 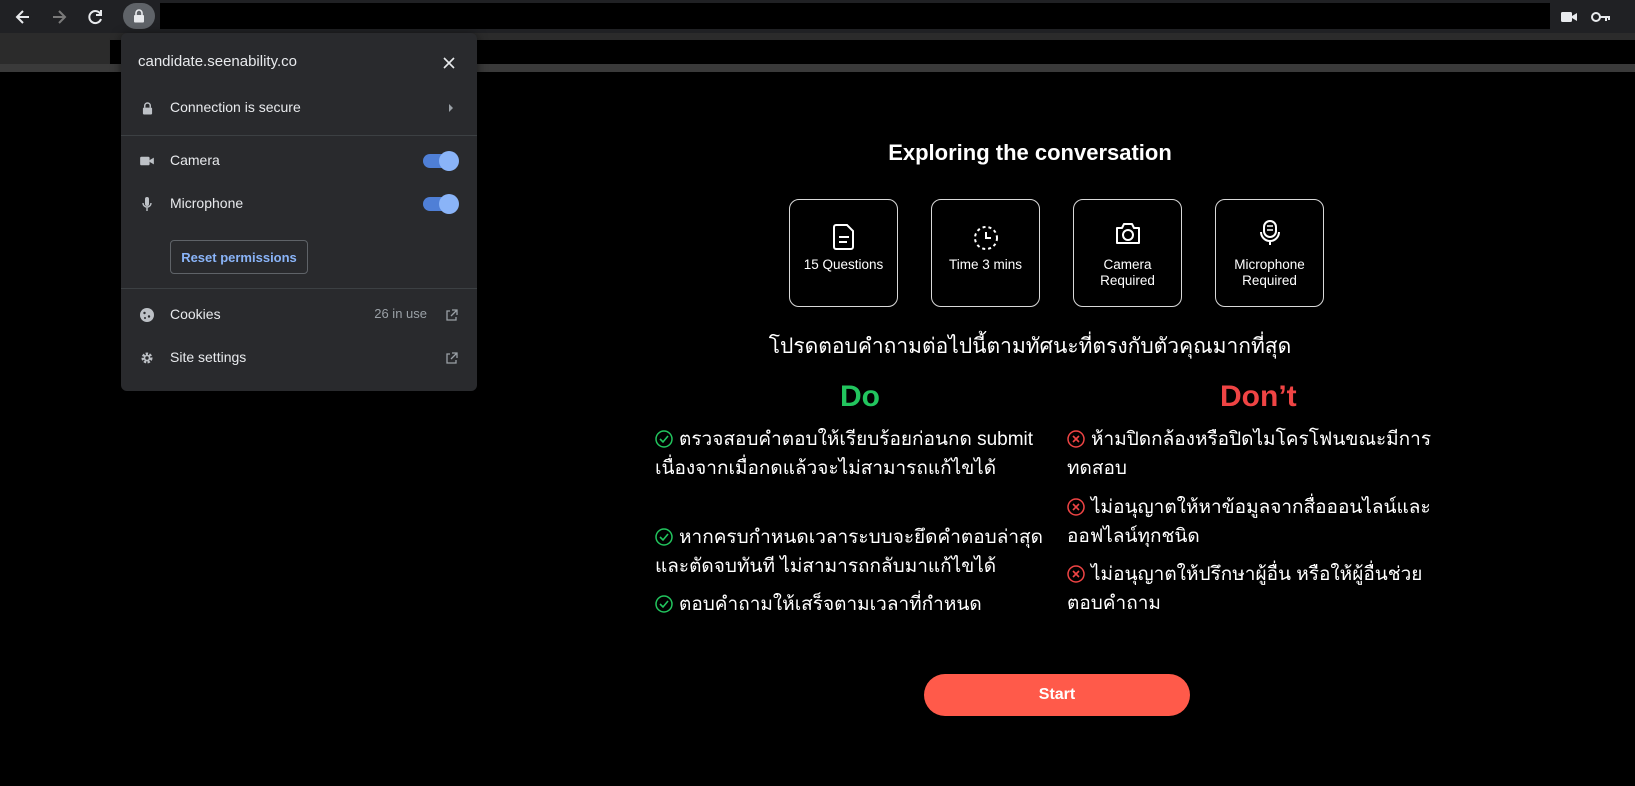 I want to click on site-settings-label: Site settings, so click(x=208, y=357).